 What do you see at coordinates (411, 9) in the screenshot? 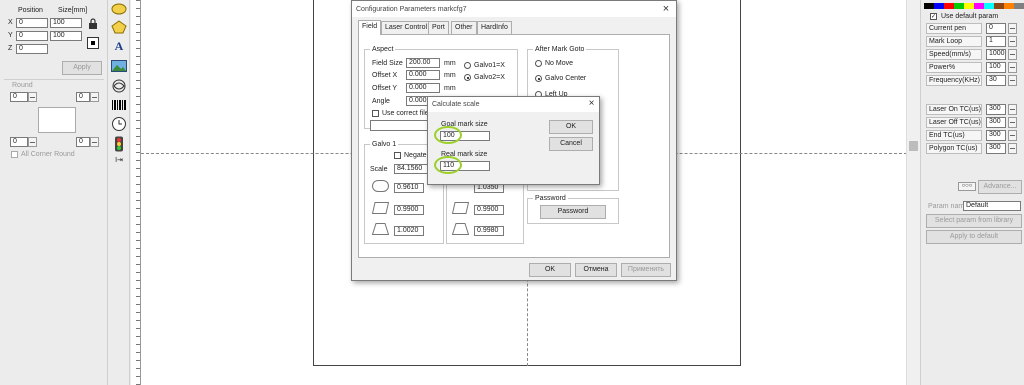
I see `config-dialog-title: Configuration Parameters markcfg7` at bounding box center [411, 9].